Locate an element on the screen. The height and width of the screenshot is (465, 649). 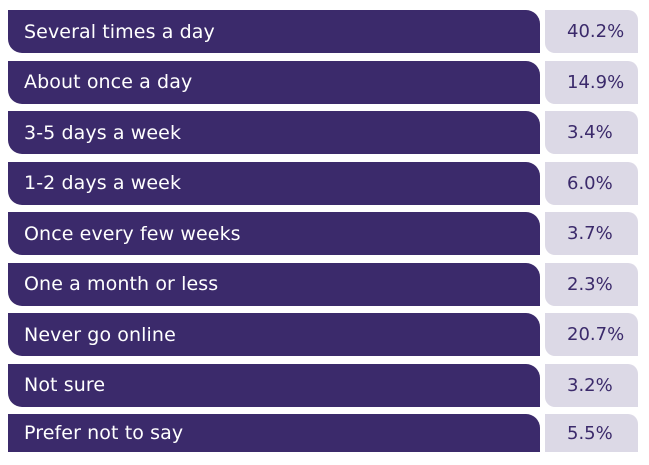
table-row: 3-5 days a week 3.4% is located at coordinates (323, 132).